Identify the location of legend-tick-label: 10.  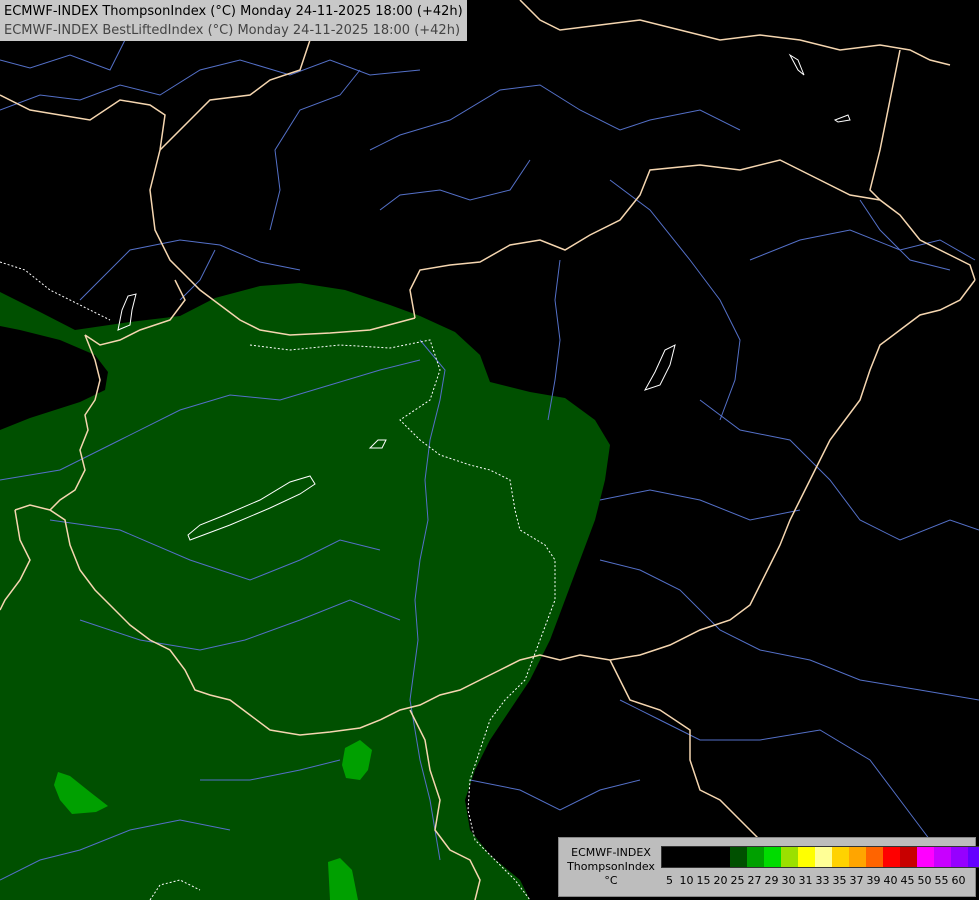
(686, 880).